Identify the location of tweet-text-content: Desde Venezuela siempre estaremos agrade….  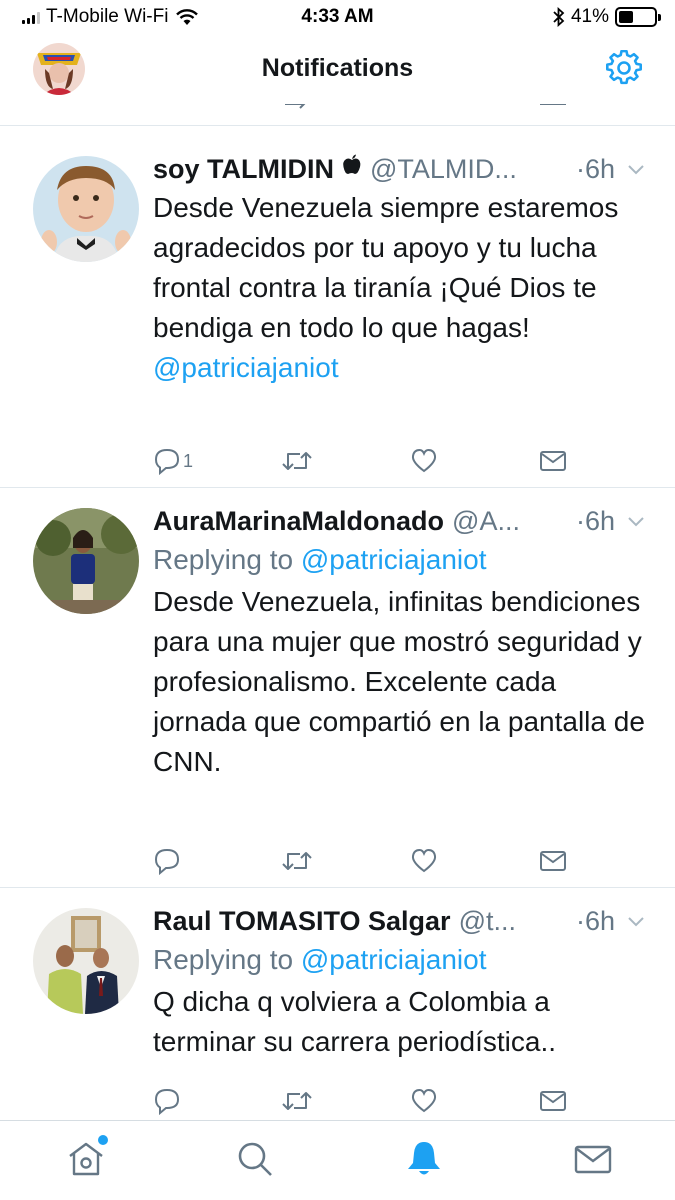
(386, 267).